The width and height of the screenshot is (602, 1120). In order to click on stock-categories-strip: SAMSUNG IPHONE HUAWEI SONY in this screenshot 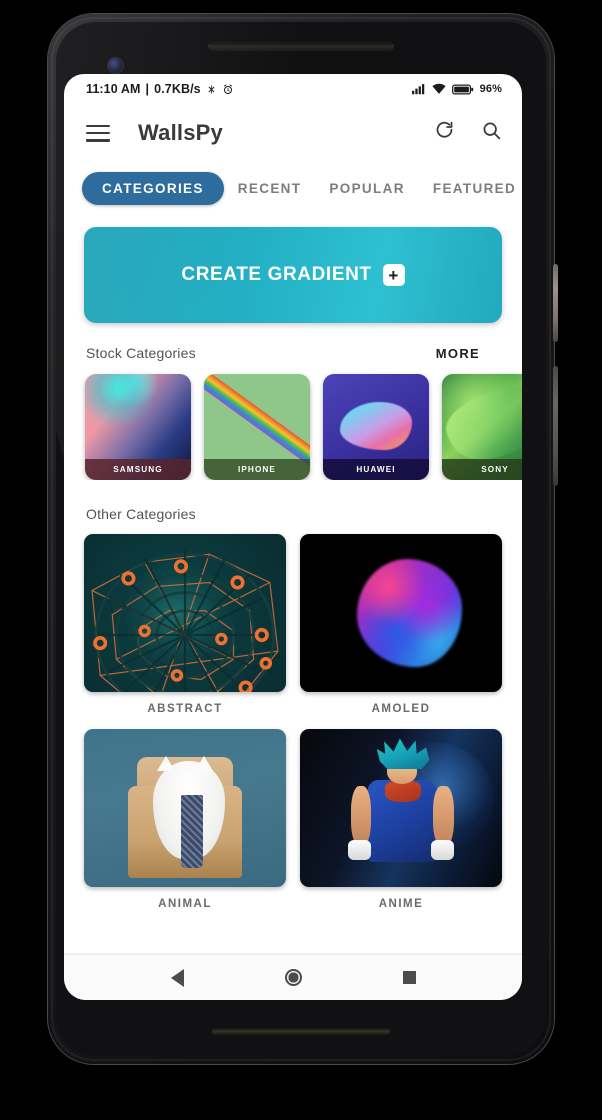, I will do `click(293, 420)`.